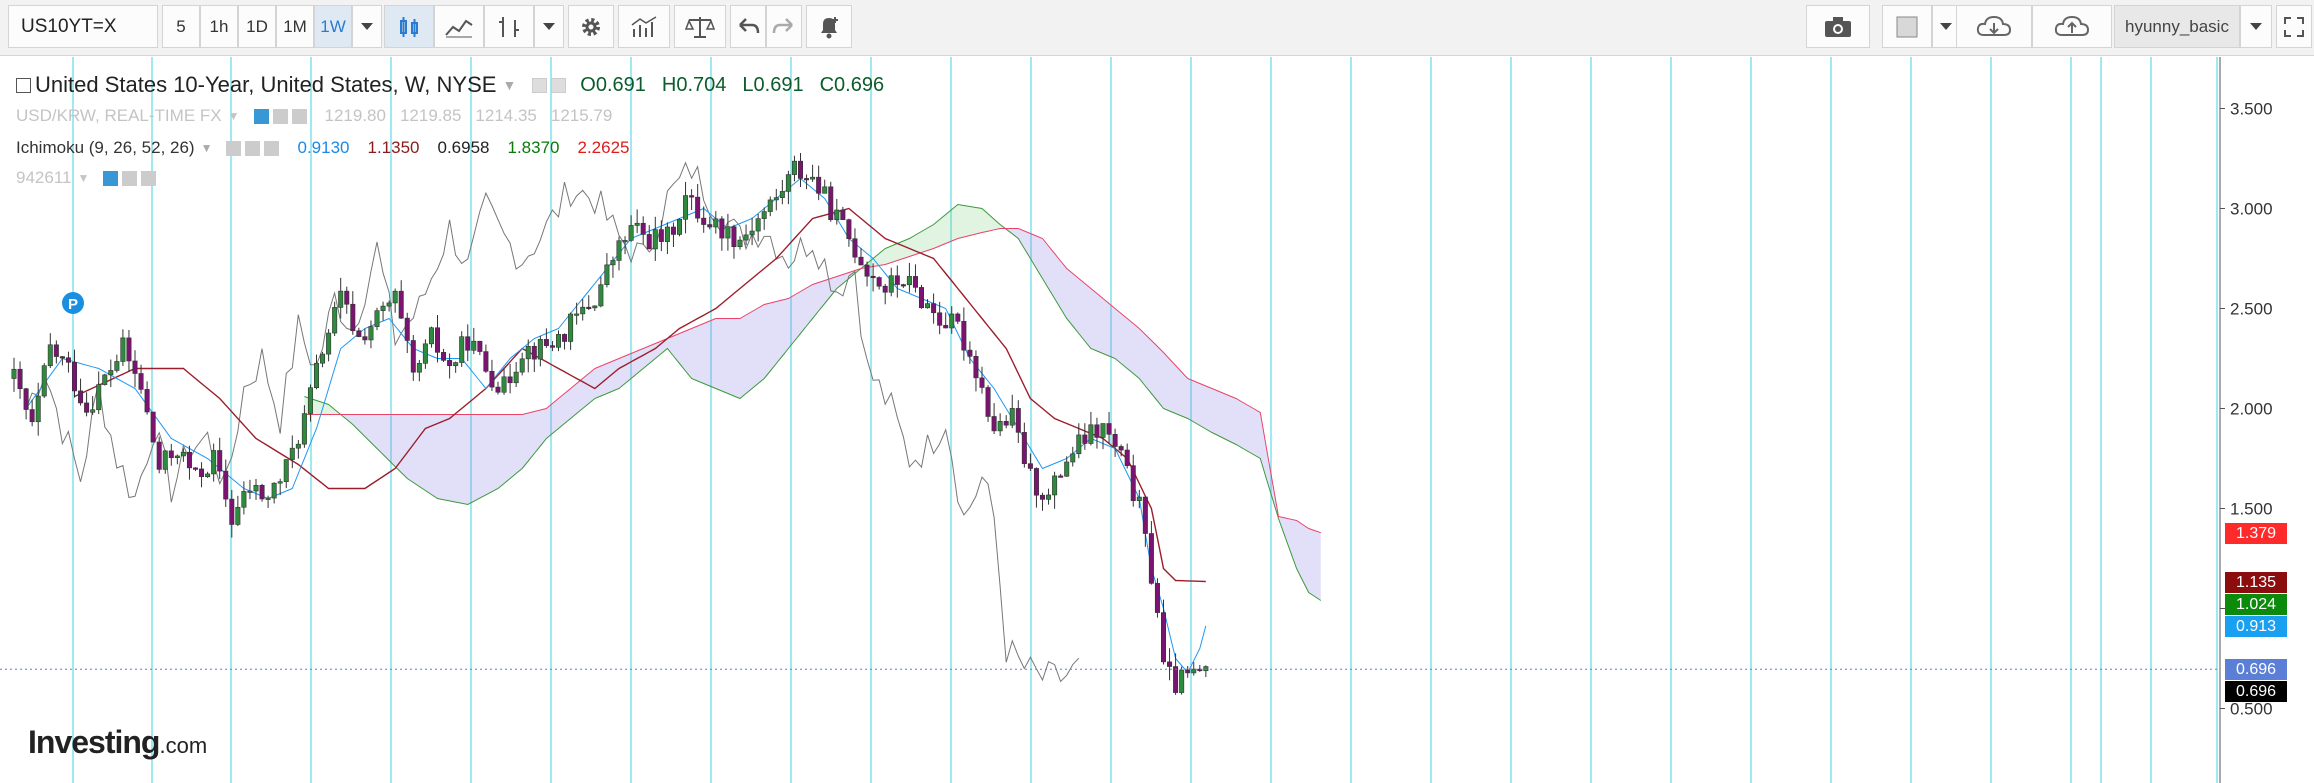 The height and width of the screenshot is (783, 2314). I want to click on fullscreen-button, so click(2294, 26).